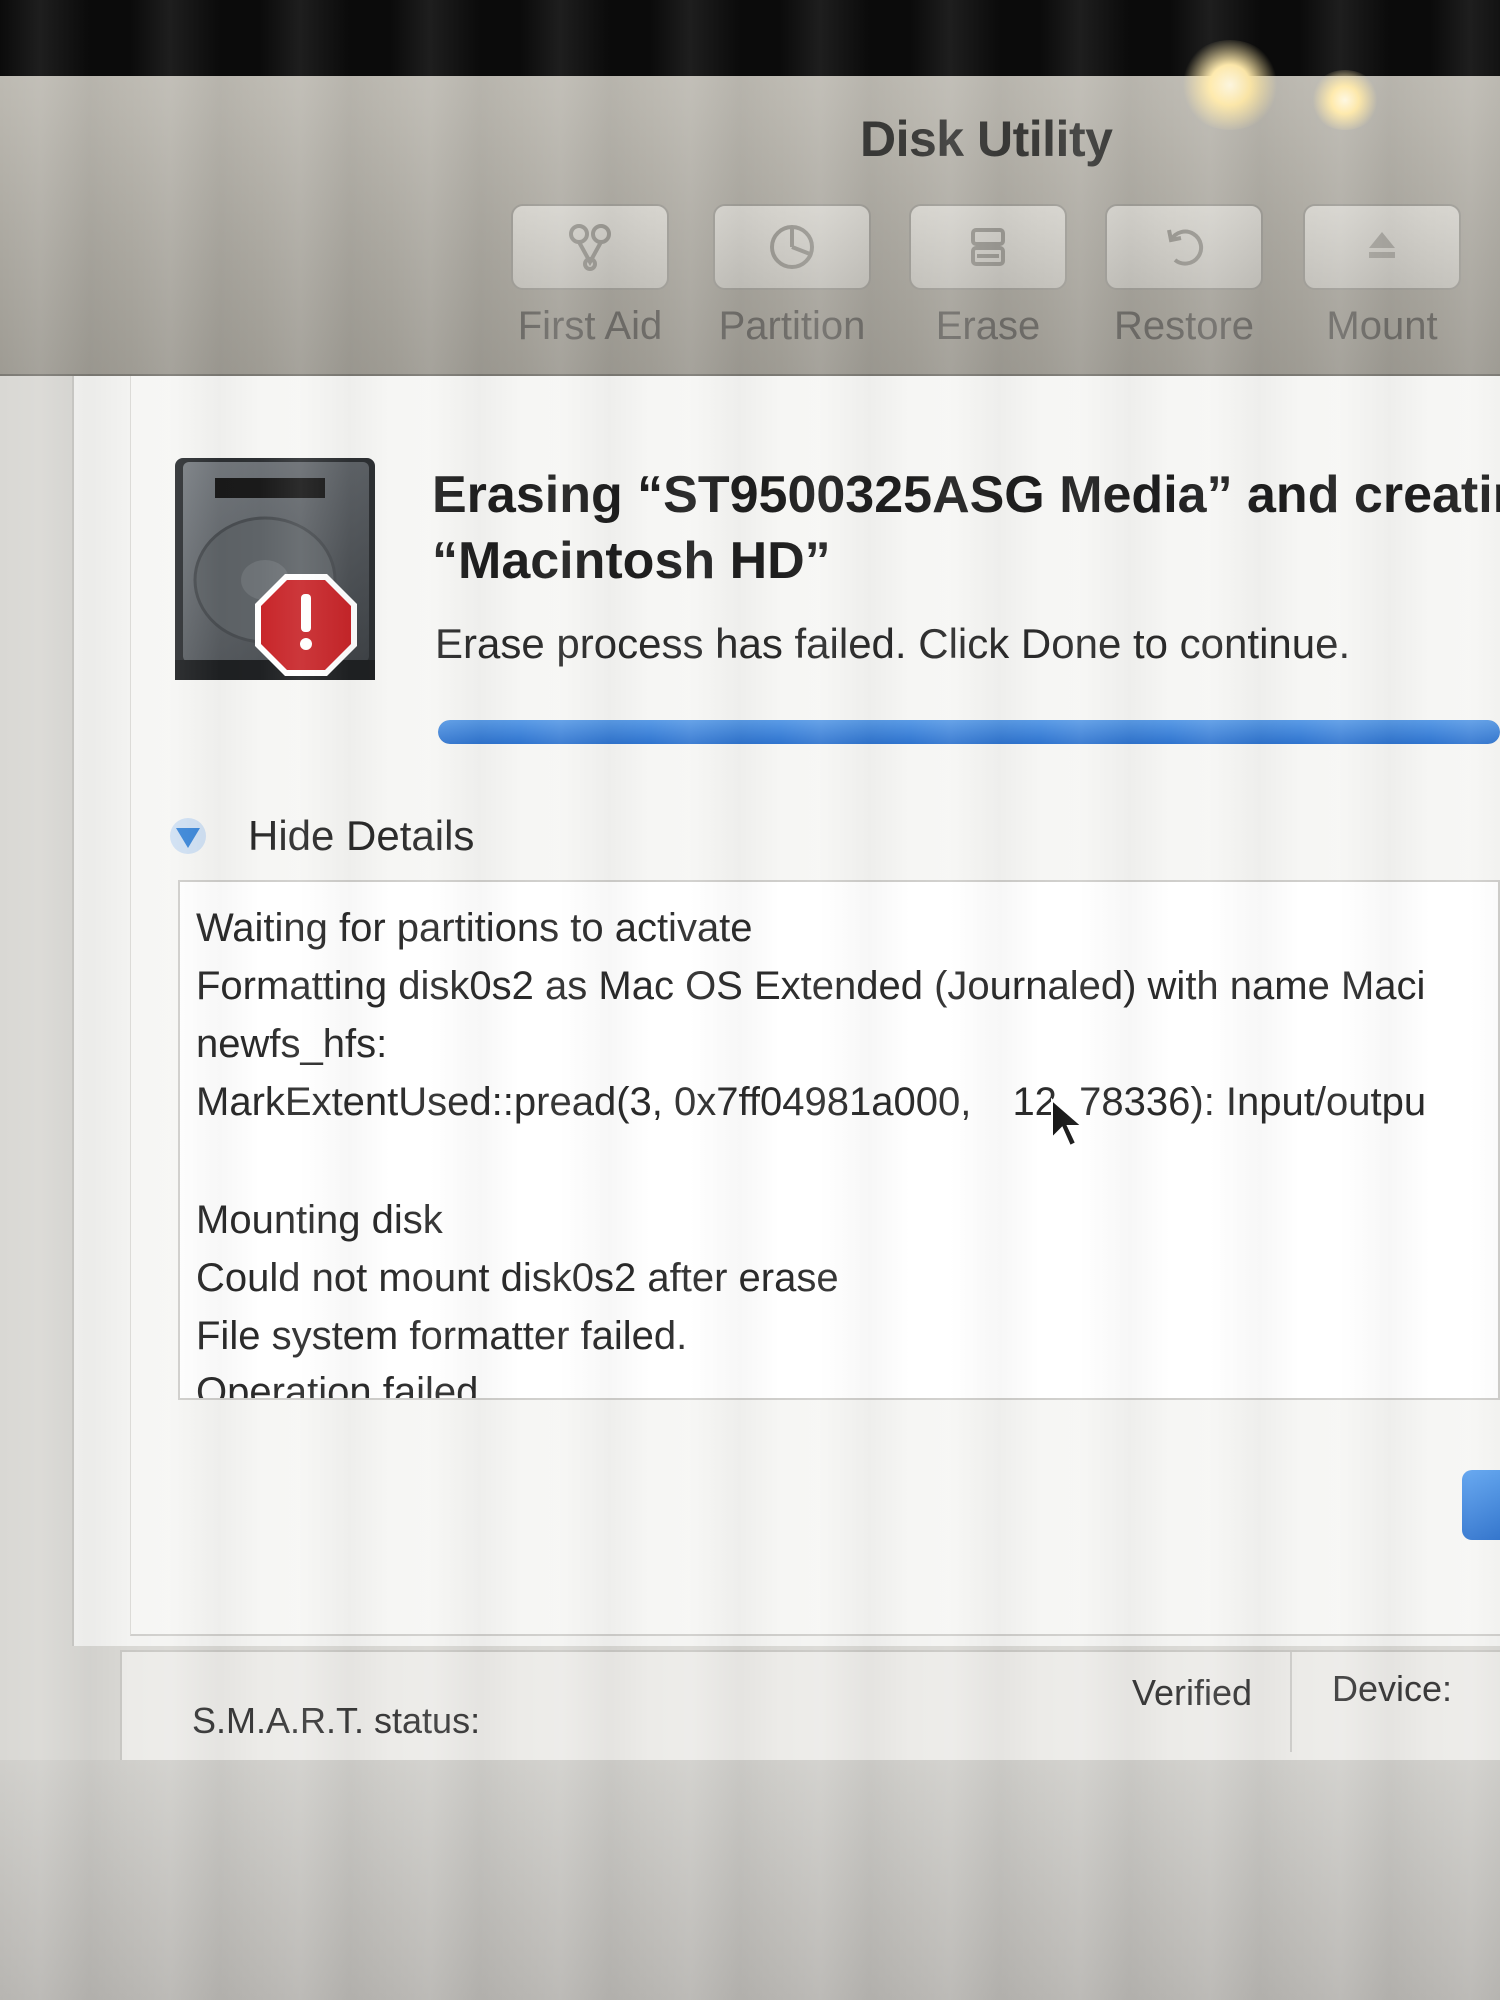 This screenshot has height=2000, width=1500. Describe the element at coordinates (1382, 247) in the screenshot. I see `mount-eject-icon` at that location.